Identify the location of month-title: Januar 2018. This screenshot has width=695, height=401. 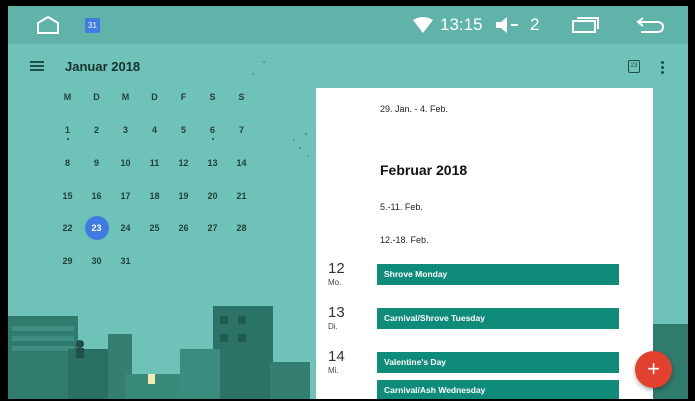
(102, 66).